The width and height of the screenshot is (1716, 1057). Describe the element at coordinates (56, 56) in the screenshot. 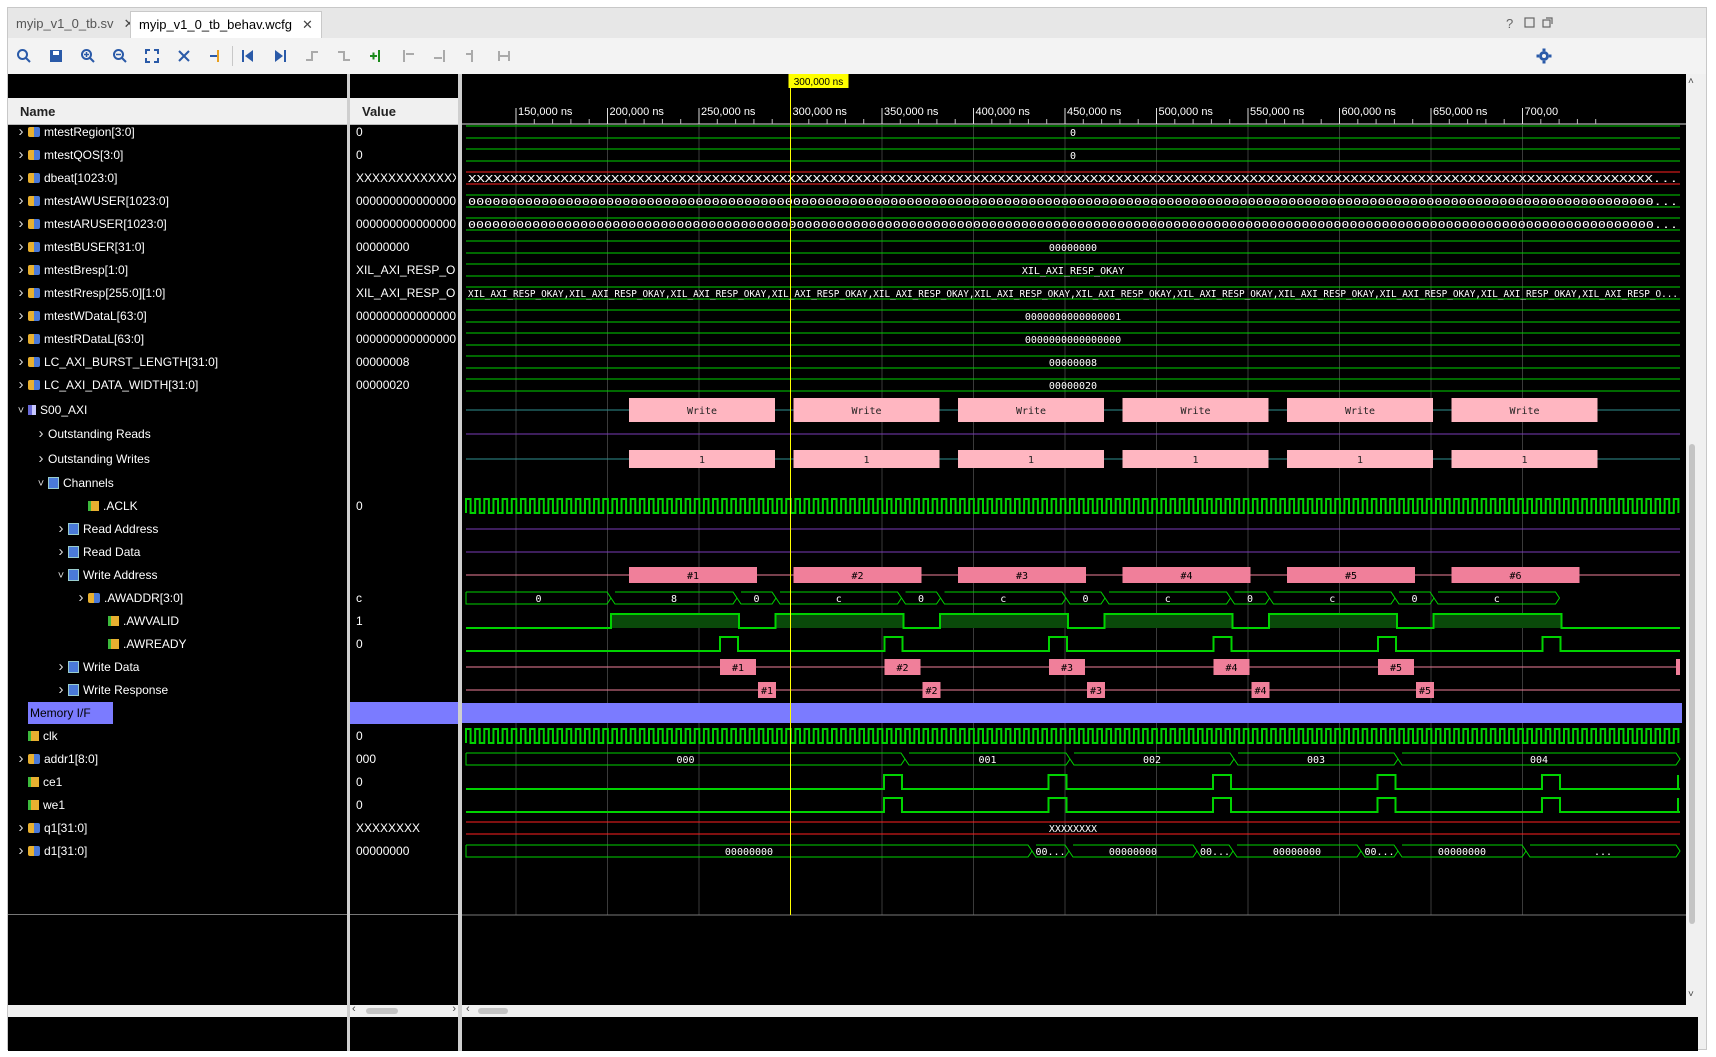

I see `save-icon` at that location.